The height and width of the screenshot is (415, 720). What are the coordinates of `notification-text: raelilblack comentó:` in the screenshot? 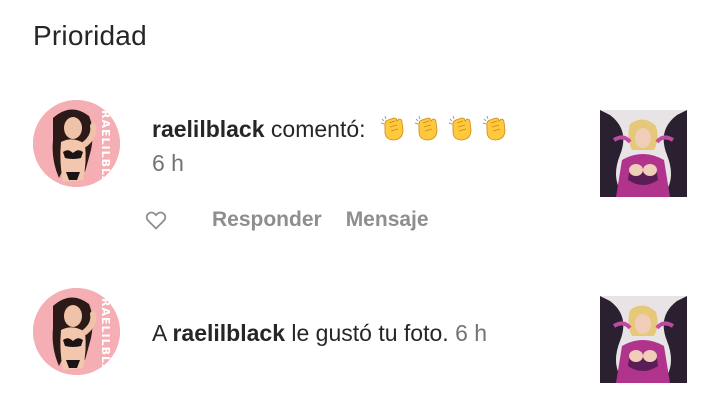 It's located at (331, 130).